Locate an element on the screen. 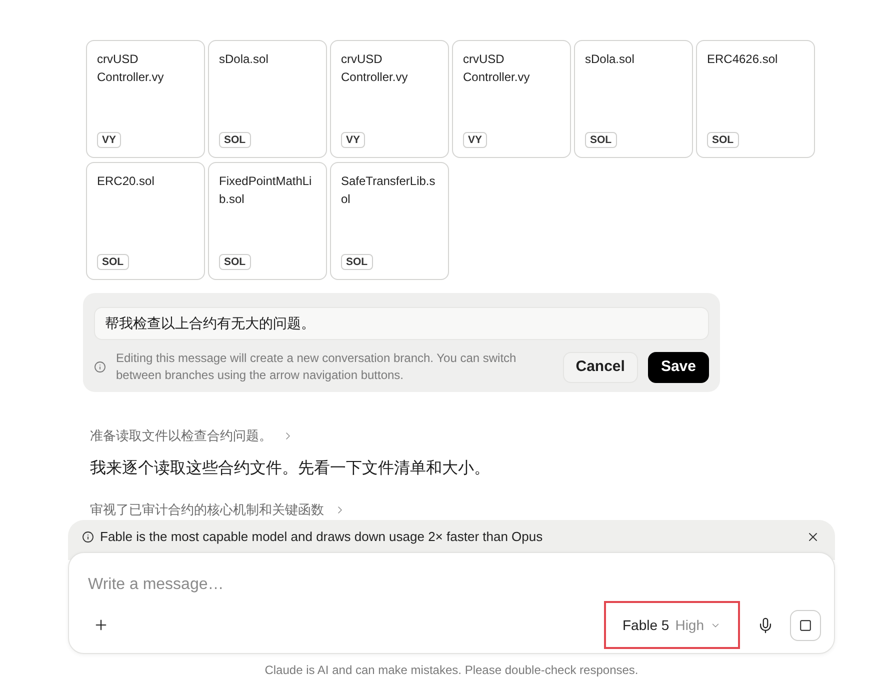 The width and height of the screenshot is (896, 688). edit-notice-text: Editing this message will create a new conversation branch. You can switch between branches using the arrow navigation buttons. is located at coordinates (317, 367).